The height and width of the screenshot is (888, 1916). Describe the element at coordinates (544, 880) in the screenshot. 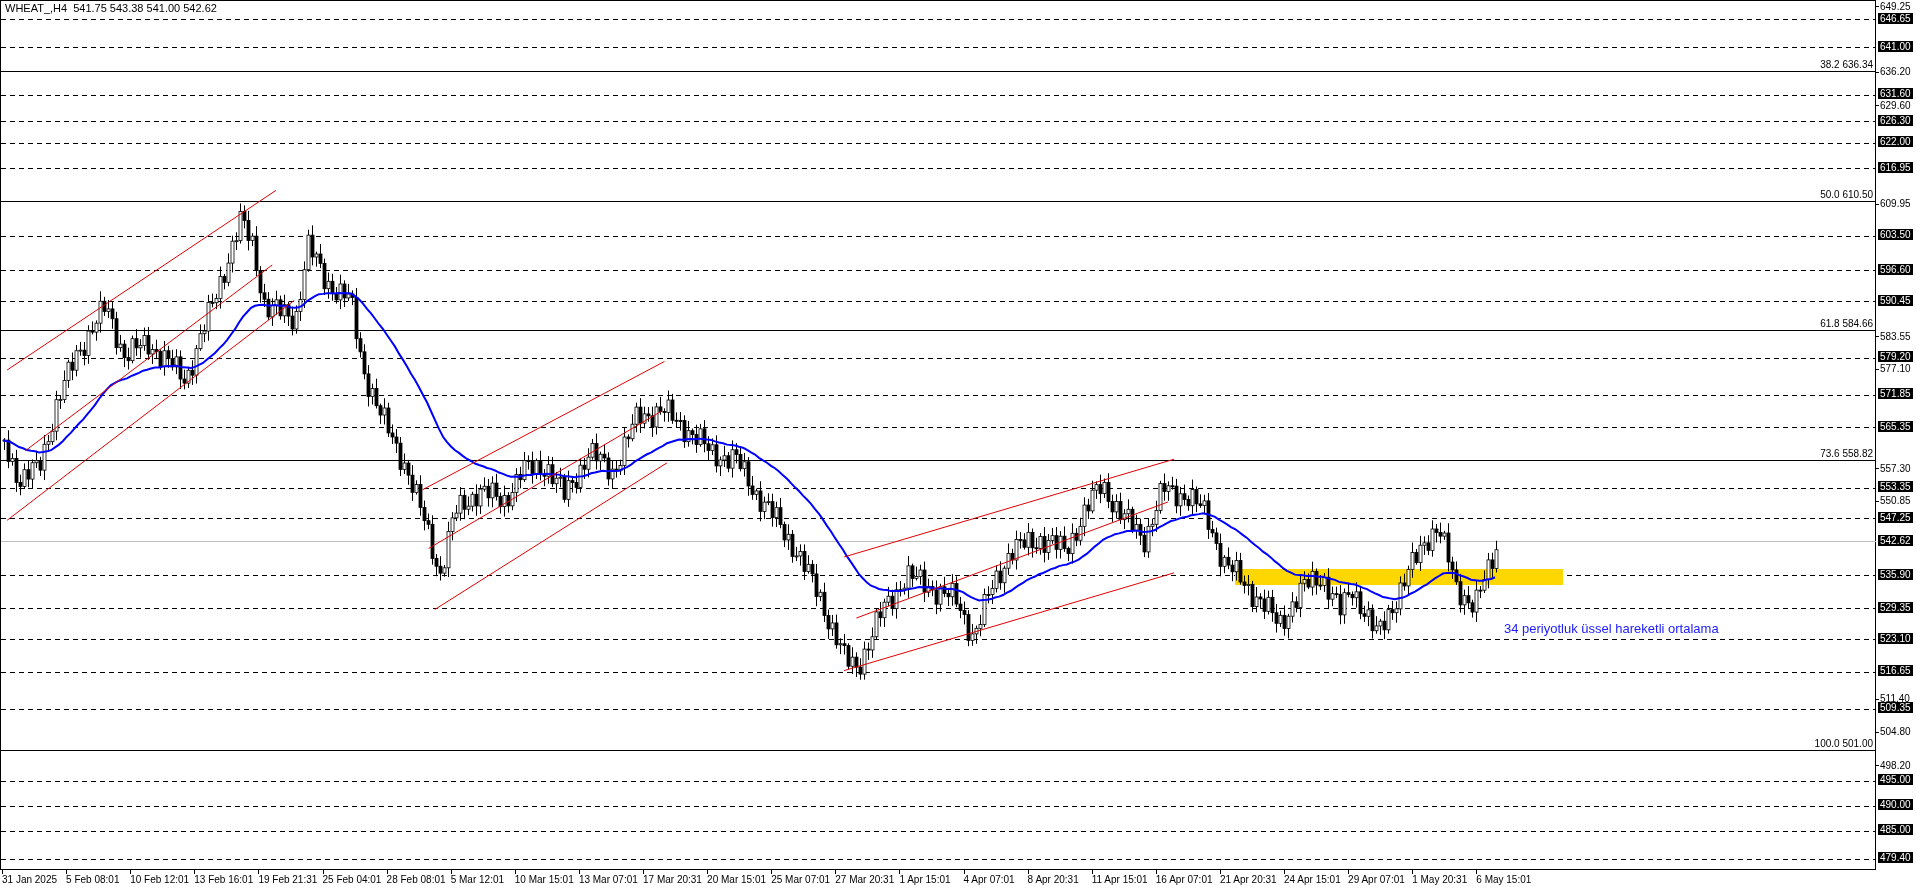

I see `time-label: 10 Mar 15:01` at that location.